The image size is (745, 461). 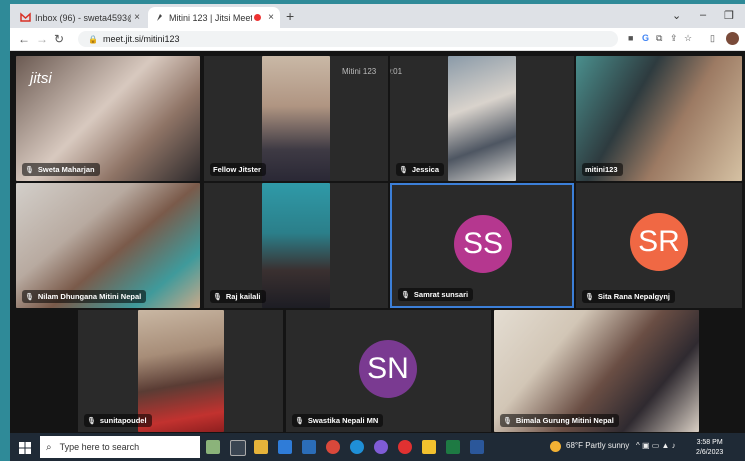 What do you see at coordinates (261, 447) in the screenshot?
I see `file-explorer-icon` at bounding box center [261, 447].